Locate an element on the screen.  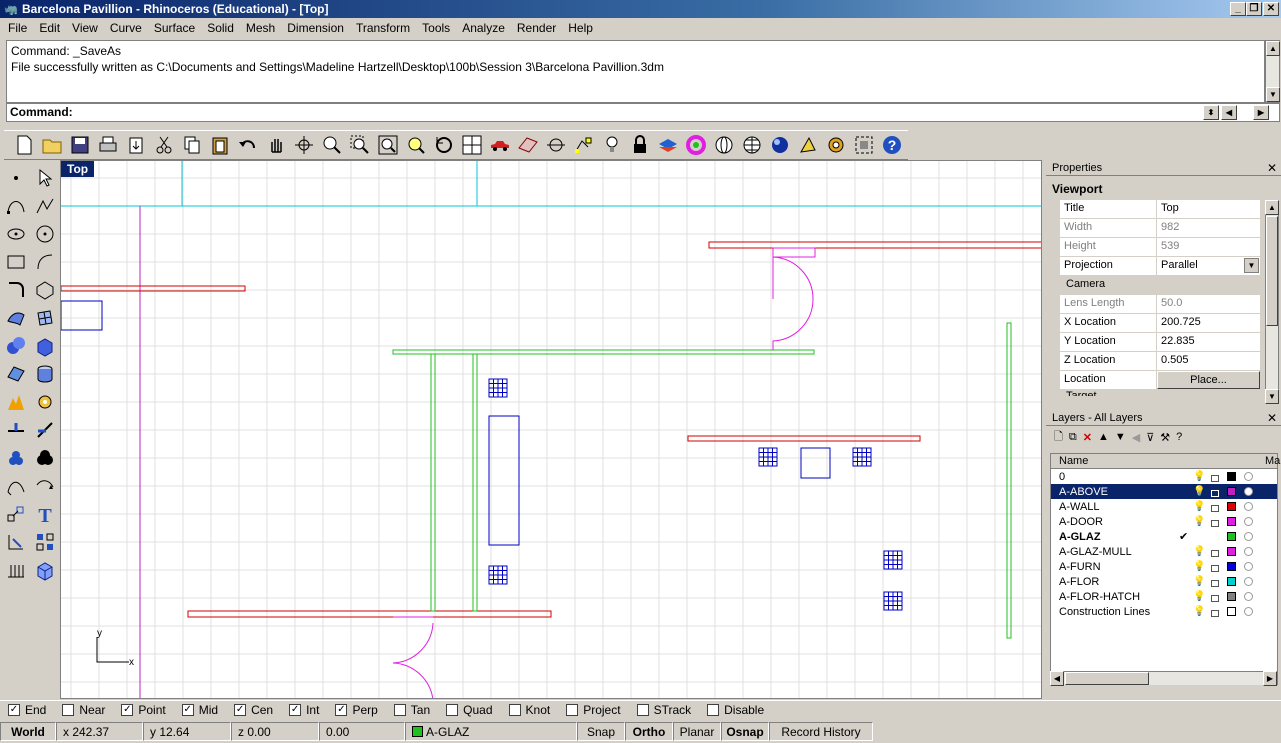
tools-icon: ⚒ is located at coordinates (1165, 437).